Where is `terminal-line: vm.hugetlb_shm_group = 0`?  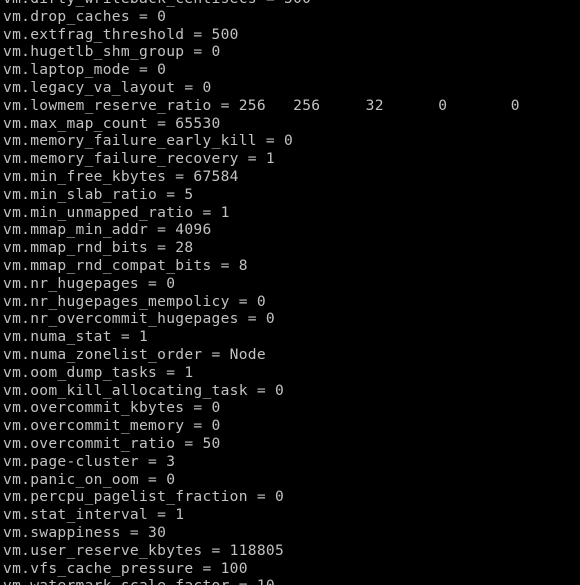
terminal-line: vm.hugetlb_shm_group = 0 is located at coordinates (112, 52).